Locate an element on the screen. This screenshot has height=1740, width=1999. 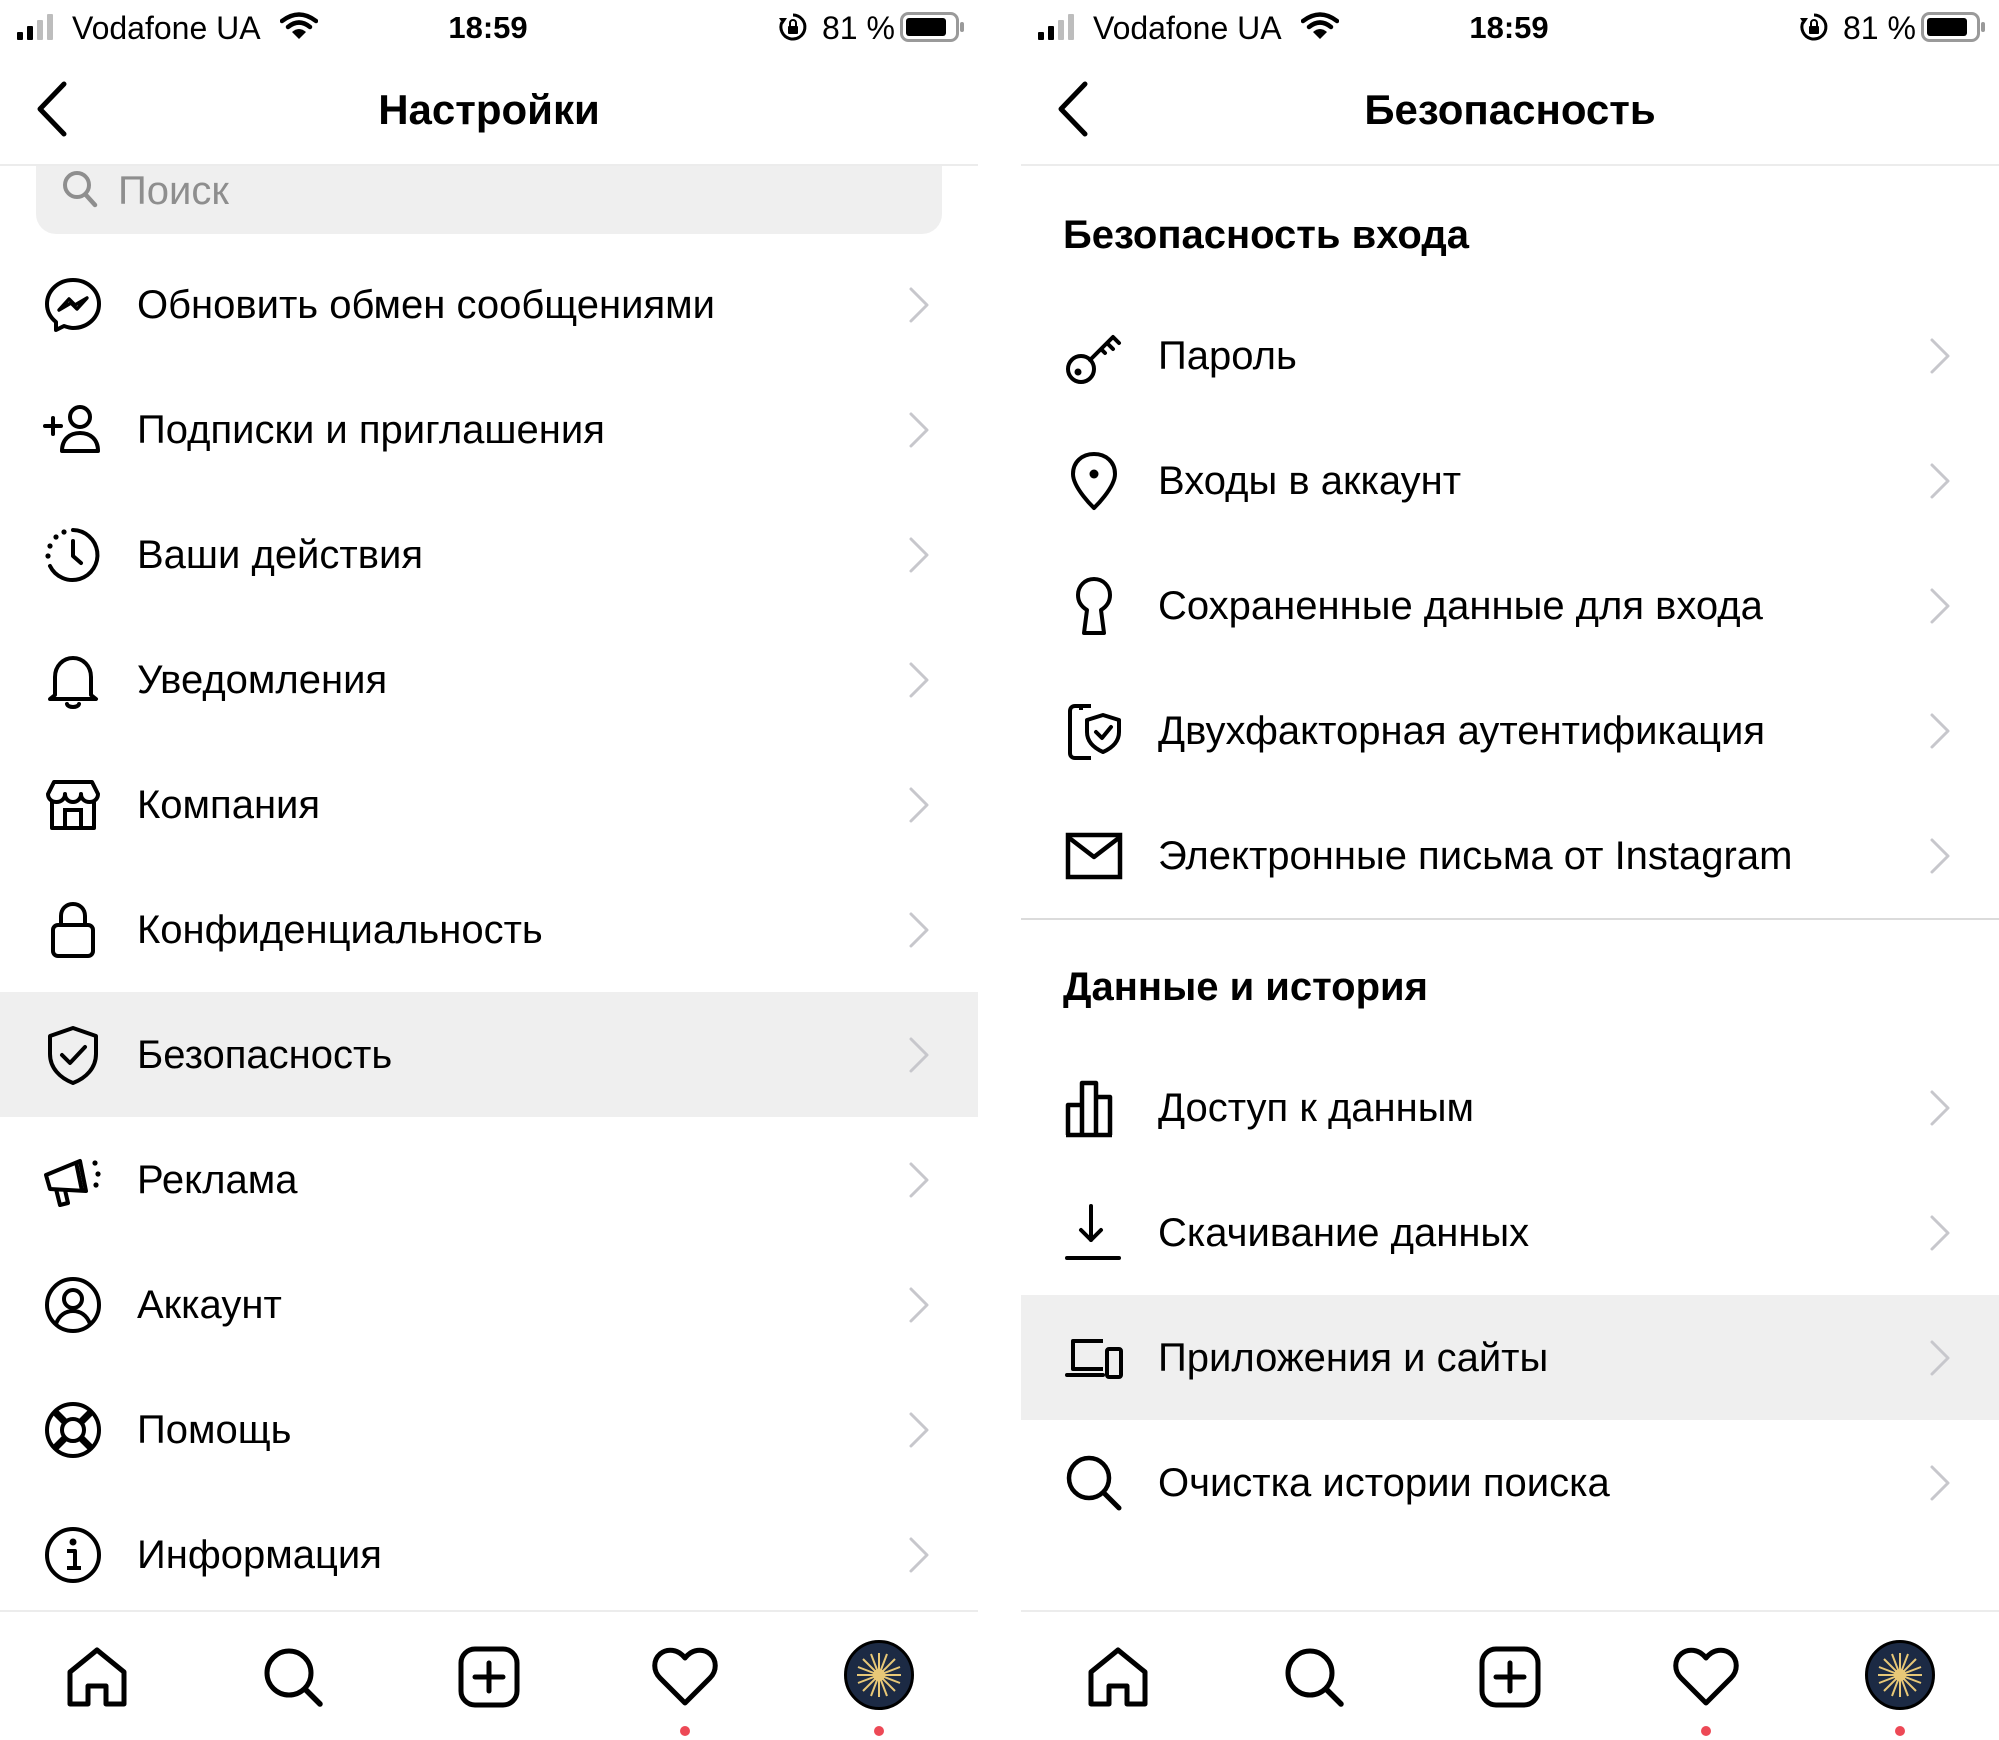
activity-heart-icon is located at coordinates (685, 1676).